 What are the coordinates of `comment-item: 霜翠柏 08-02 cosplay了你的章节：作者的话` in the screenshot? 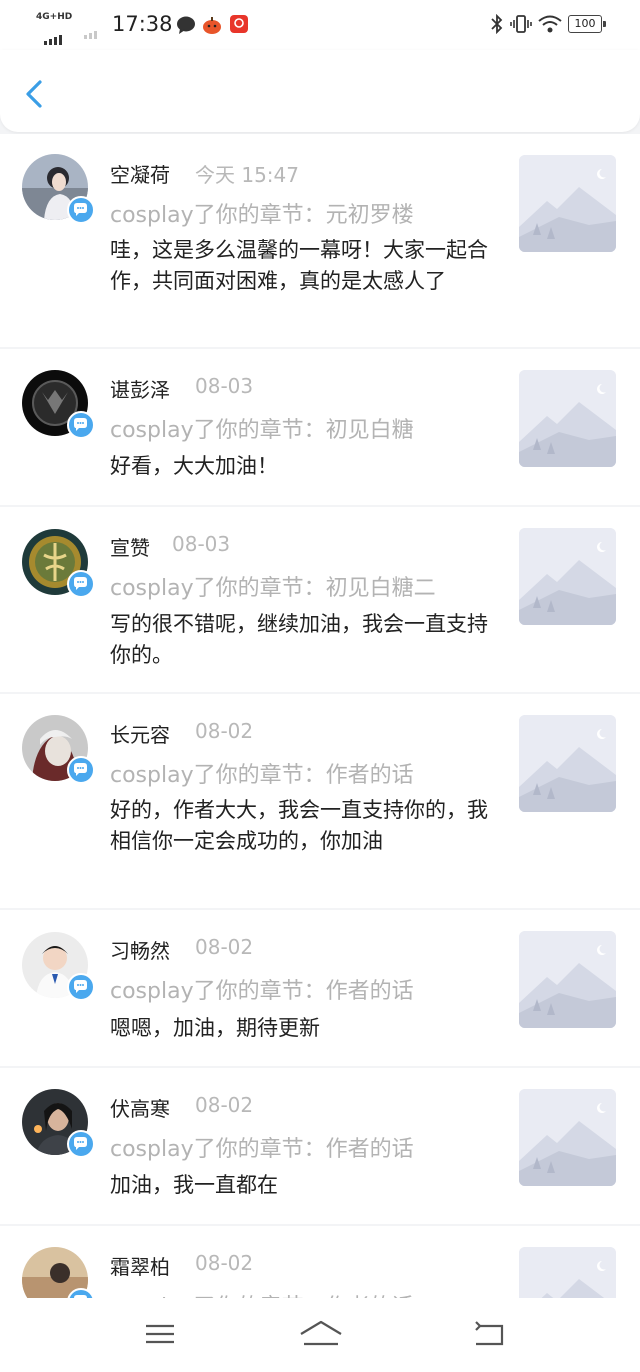 It's located at (320, 1262).